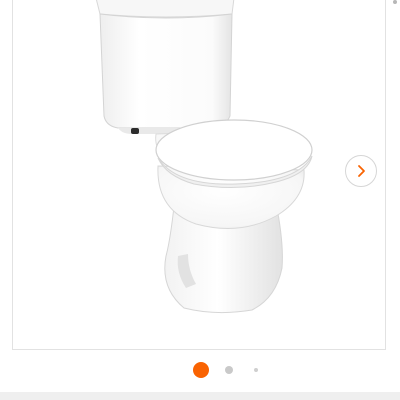  What do you see at coordinates (135, 131) in the screenshot?
I see `flush-handle` at bounding box center [135, 131].